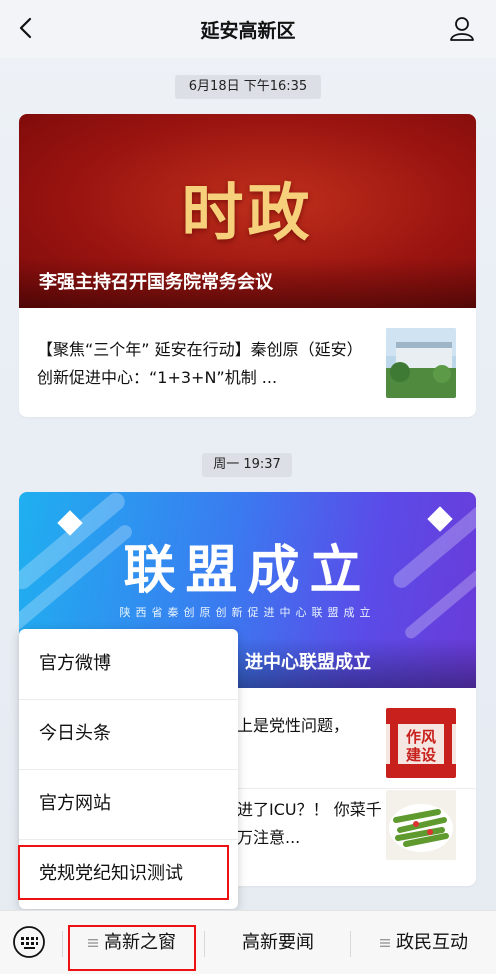 Image resolution: width=496 pixels, height=974 pixels. Describe the element at coordinates (247, 283) in the screenshot. I see `headline-caption: 李强主持召开国务院常务会议` at that location.